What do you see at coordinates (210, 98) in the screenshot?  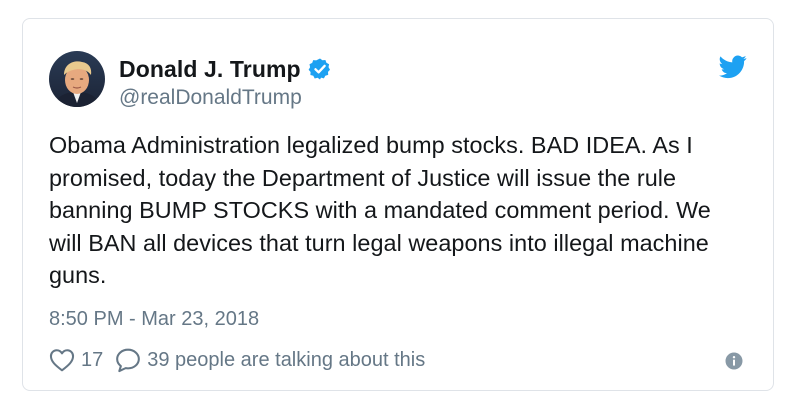 I see `author-handle: @realDonaldTrump` at bounding box center [210, 98].